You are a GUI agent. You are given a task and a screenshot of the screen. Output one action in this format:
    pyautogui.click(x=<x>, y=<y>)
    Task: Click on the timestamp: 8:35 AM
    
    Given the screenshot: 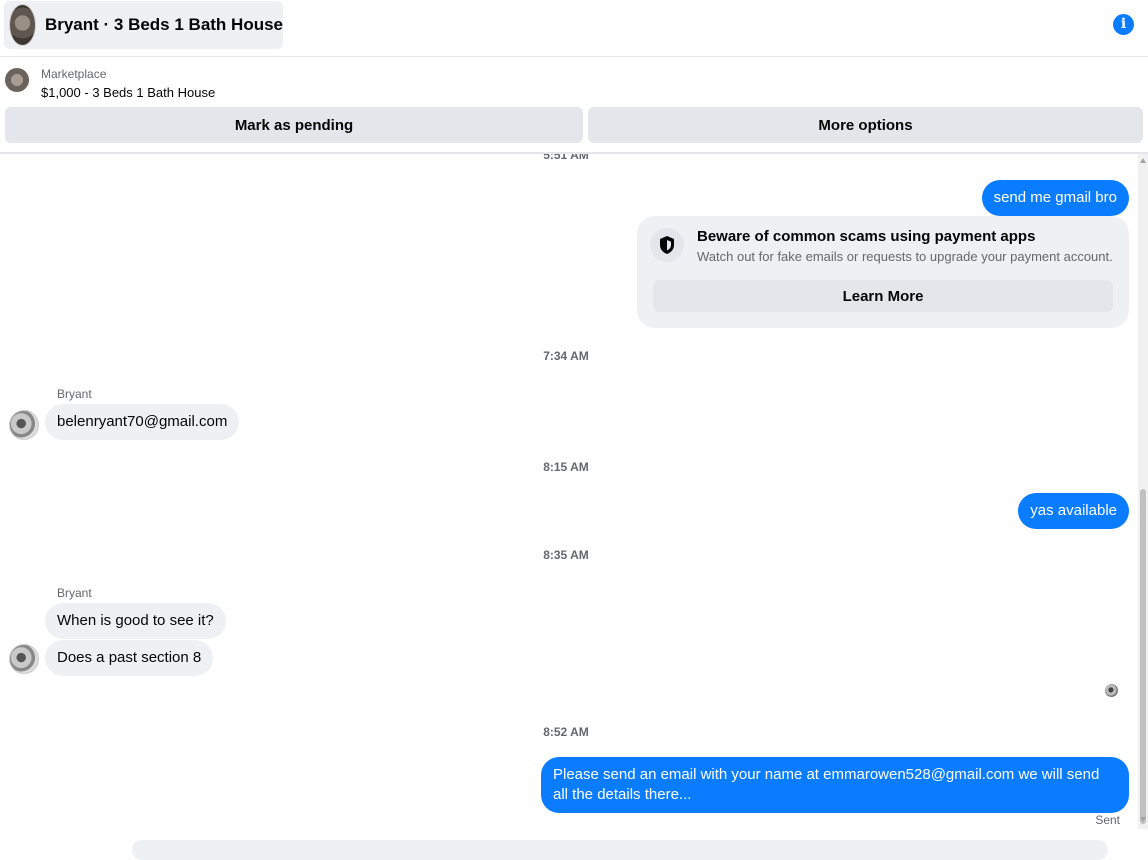 What is the action you would take?
    pyautogui.click(x=566, y=555)
    